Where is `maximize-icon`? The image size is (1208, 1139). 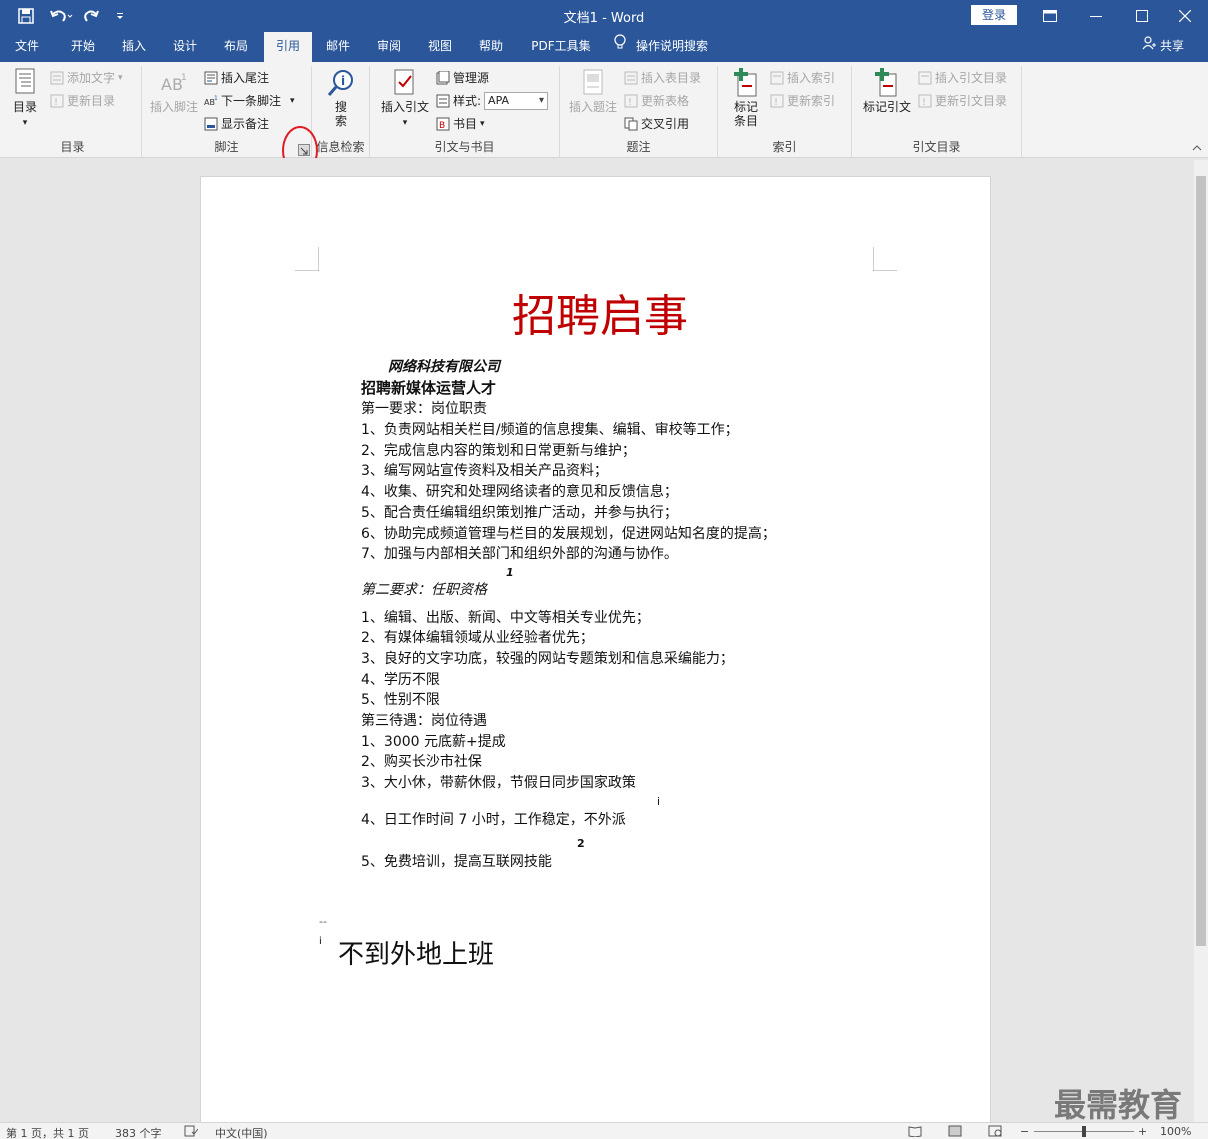 maximize-icon is located at coordinates (1142, 16).